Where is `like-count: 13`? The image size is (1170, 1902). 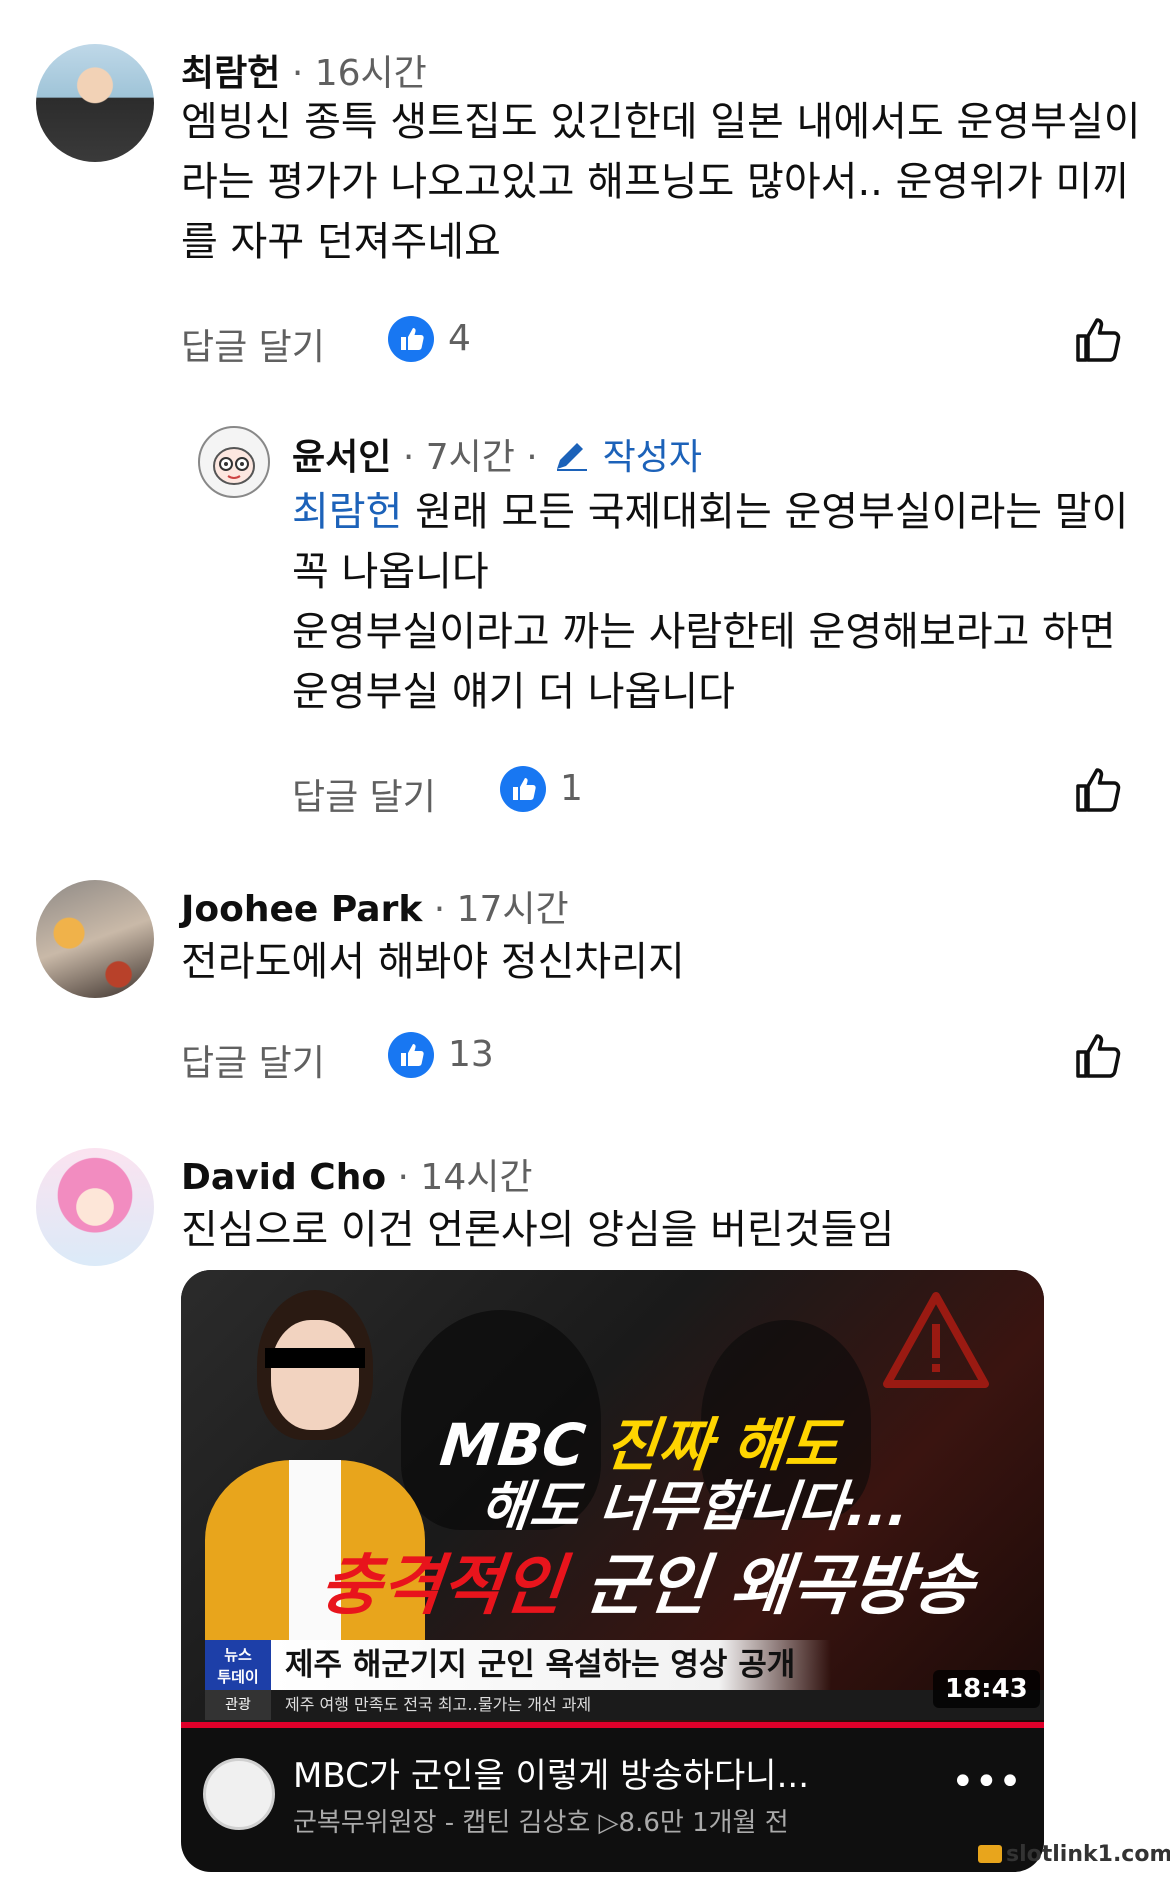 like-count: 13 is located at coordinates (471, 1054).